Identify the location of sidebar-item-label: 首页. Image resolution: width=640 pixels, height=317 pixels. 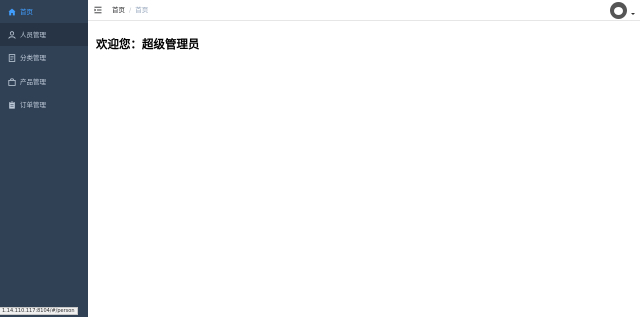
(26, 11).